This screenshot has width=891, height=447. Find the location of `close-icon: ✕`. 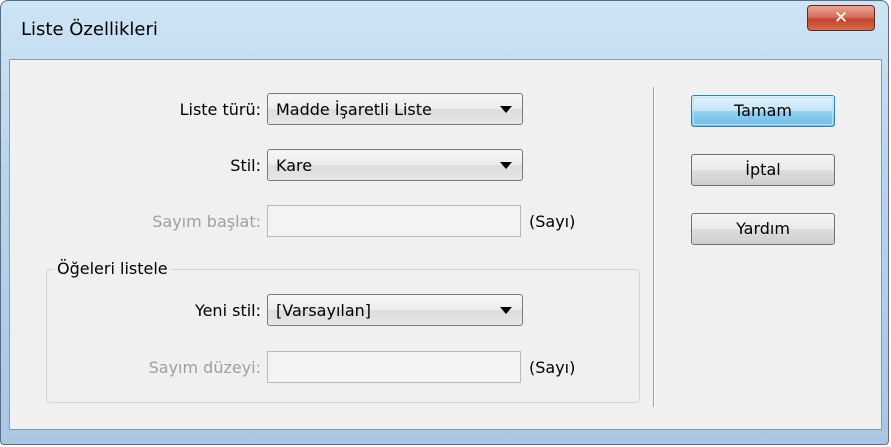

close-icon: ✕ is located at coordinates (841, 18).